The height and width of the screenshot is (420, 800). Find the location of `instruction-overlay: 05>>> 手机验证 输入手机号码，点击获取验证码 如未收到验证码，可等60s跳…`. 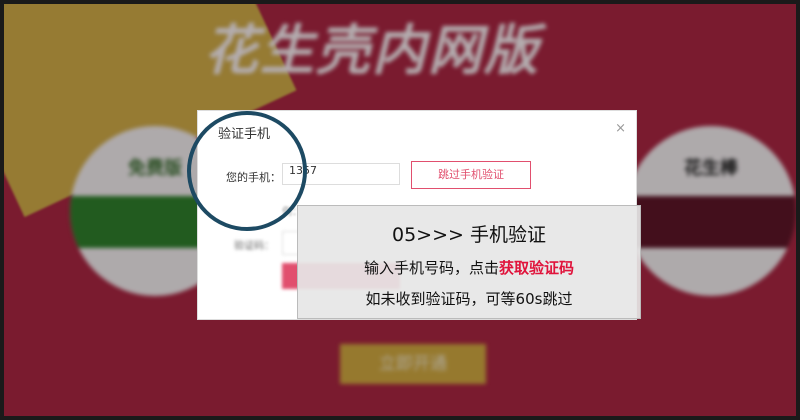

instruction-overlay: 05>>> 手机验证 输入手机号码，点击获取验证码 如未收到验证码，可等60s跳… is located at coordinates (469, 262).